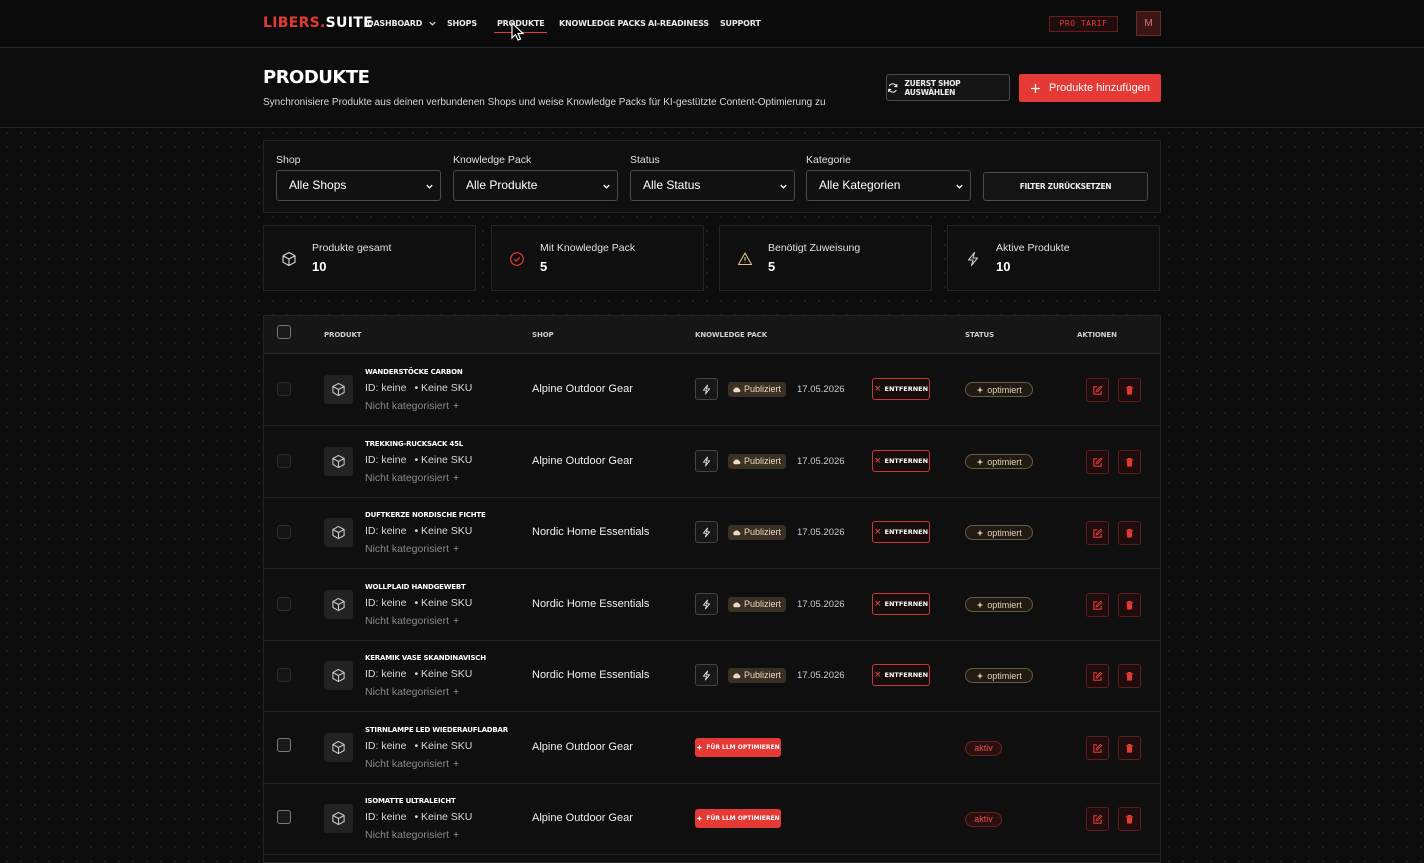 The height and width of the screenshot is (863, 1424). I want to click on category-select: Alle Kategorien, so click(888, 185).